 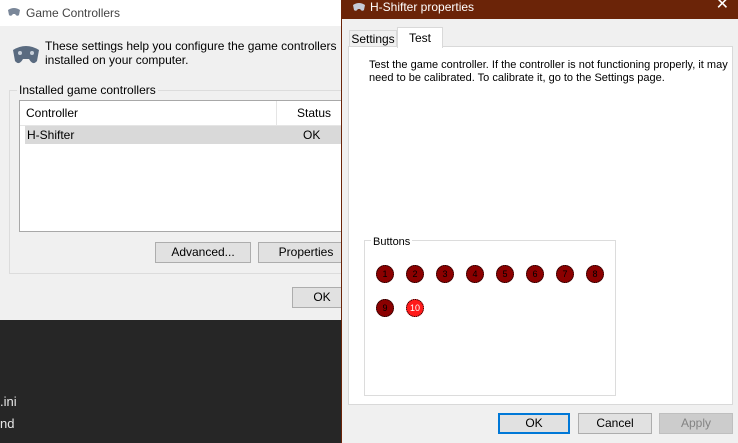 What do you see at coordinates (187, 135) in the screenshot?
I see `table-row: H-Shifter OK` at bounding box center [187, 135].